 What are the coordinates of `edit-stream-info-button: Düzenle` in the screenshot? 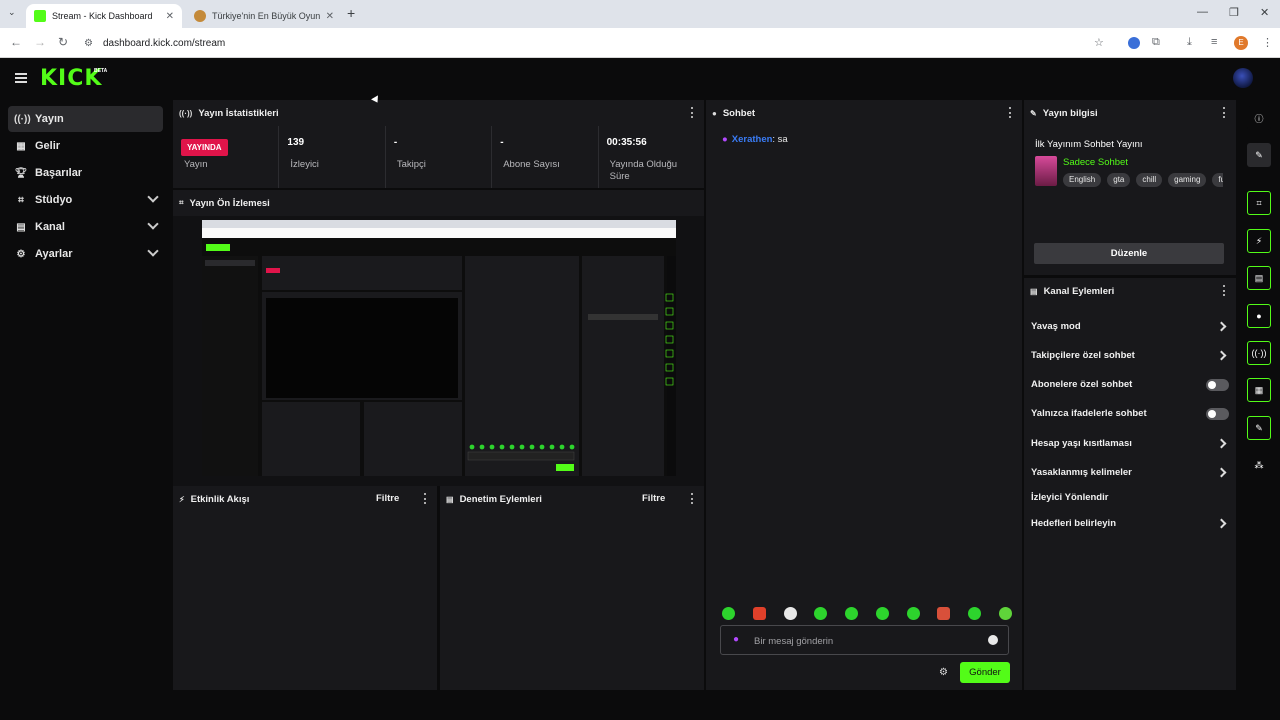 It's located at (1129, 253).